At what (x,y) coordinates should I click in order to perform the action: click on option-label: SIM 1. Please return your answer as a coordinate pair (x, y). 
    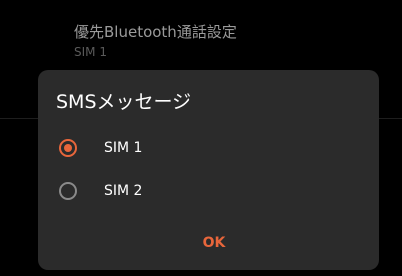
    Looking at the image, I should click on (123, 148).